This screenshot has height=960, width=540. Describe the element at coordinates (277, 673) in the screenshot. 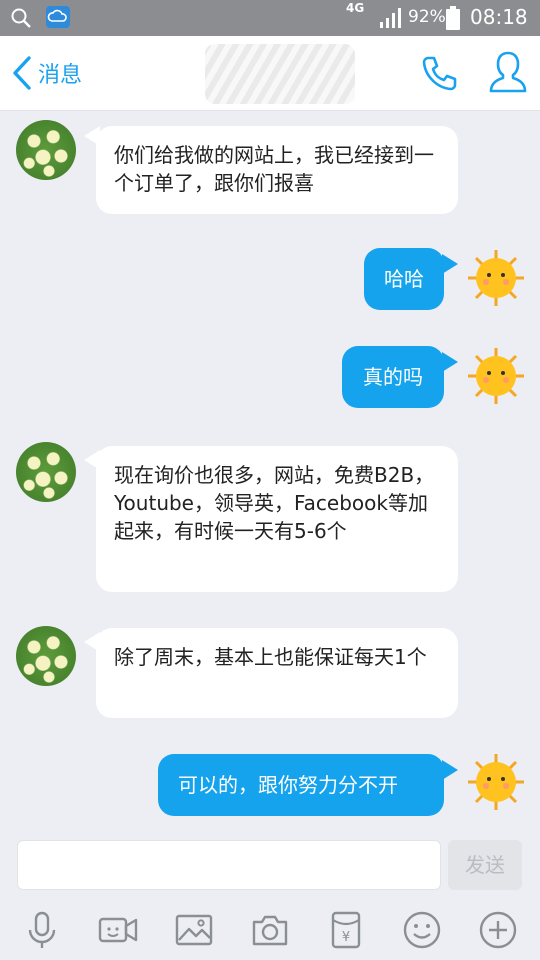

I see `message-bubble: 除了周末，基本上也能保证每天1个` at that location.